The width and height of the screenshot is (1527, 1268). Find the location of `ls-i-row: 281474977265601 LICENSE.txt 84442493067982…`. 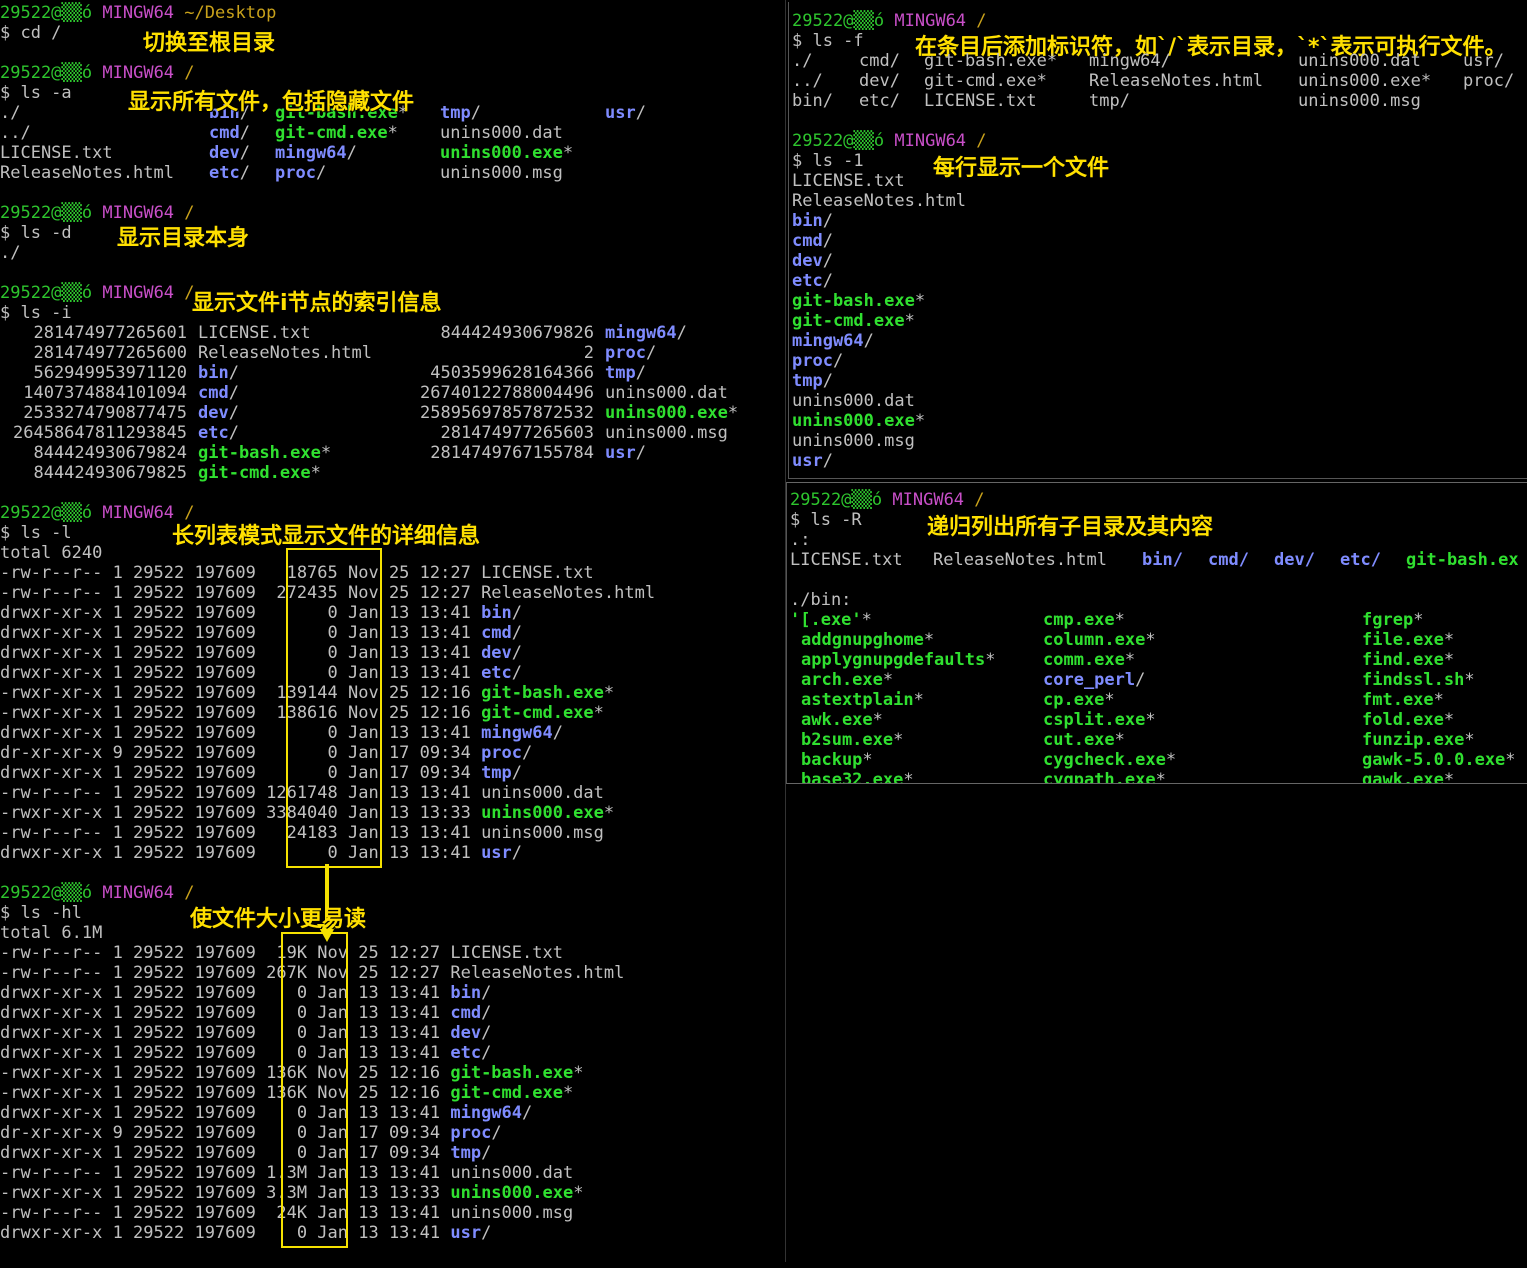

ls-i-row: 281474977265601 LICENSE.txt 84442493067982… is located at coordinates (392, 333).